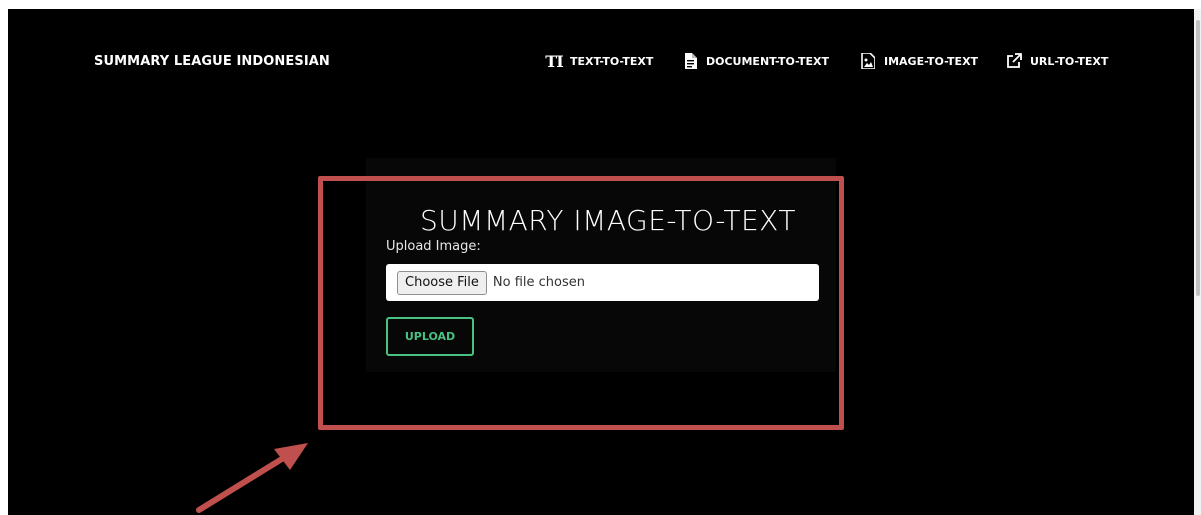 Image resolution: width=1201 pixels, height=515 pixels. I want to click on nav-text-to-text: TI TEXT-TO-TEXT, so click(599, 61).